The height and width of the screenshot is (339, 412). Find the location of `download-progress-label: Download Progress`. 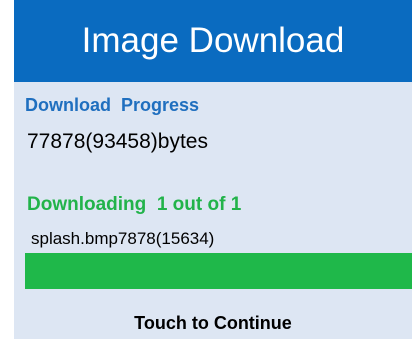

download-progress-label: Download Progress is located at coordinates (112, 105).